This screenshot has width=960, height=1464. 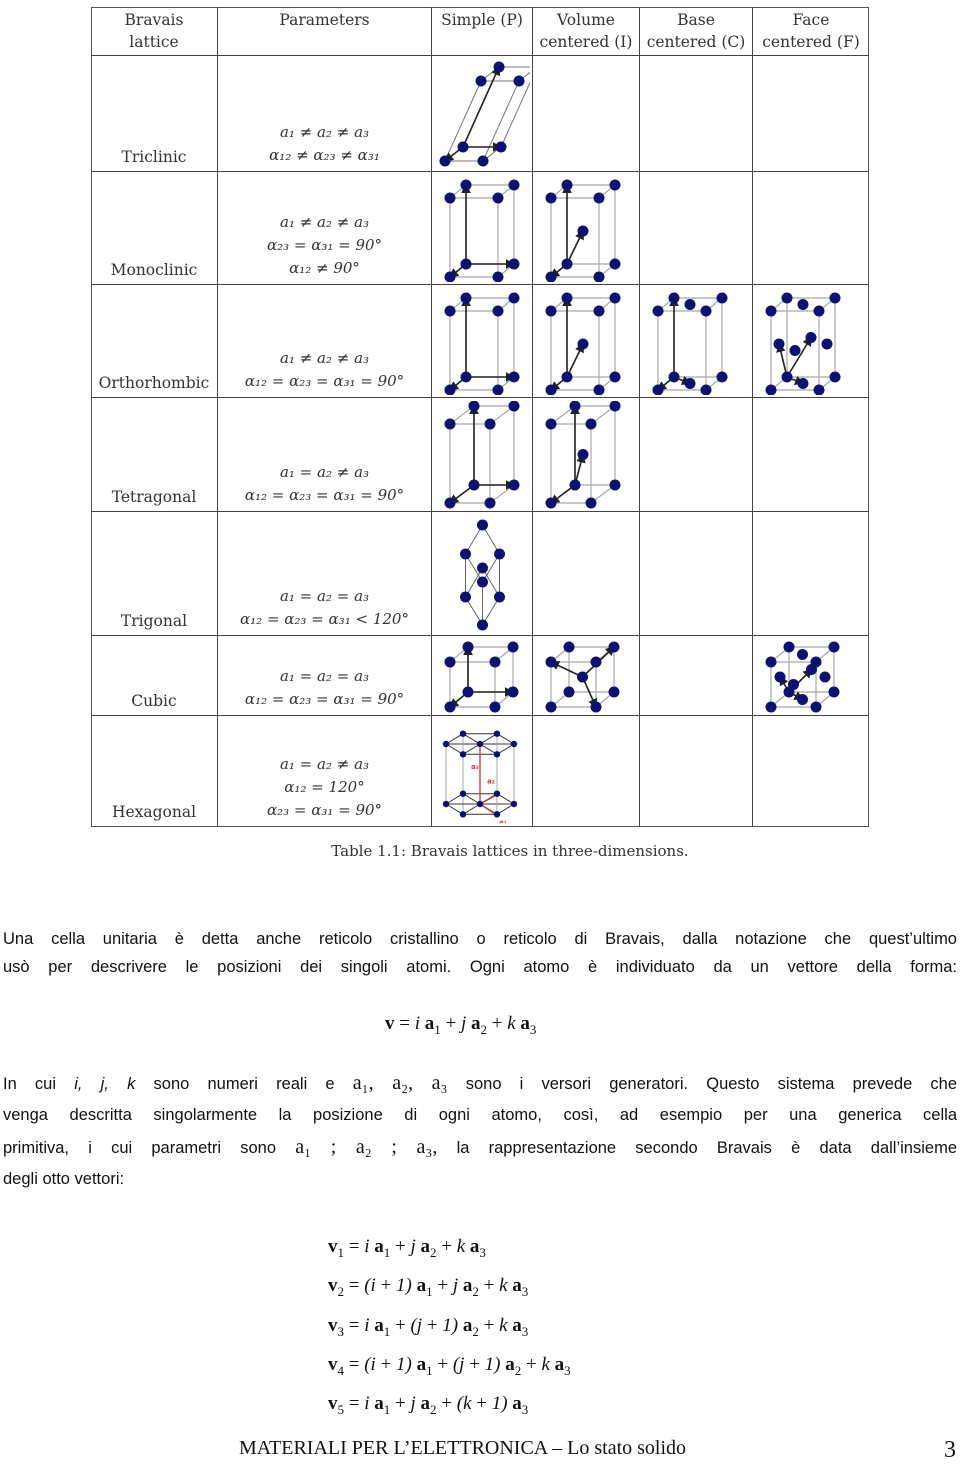 What do you see at coordinates (154, 31) in the screenshot?
I see `table-header-0: Bravais lattice` at bounding box center [154, 31].